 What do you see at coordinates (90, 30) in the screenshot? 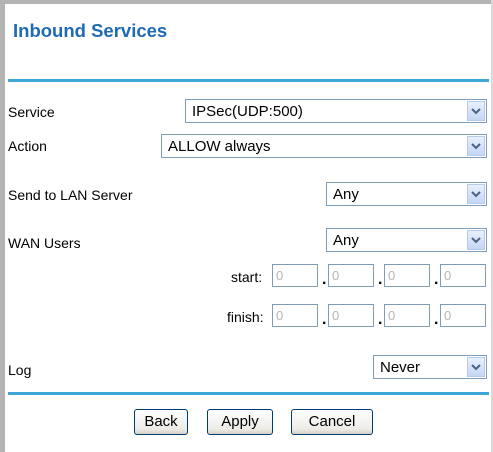
I see `page-title: Inbound Services` at bounding box center [90, 30].